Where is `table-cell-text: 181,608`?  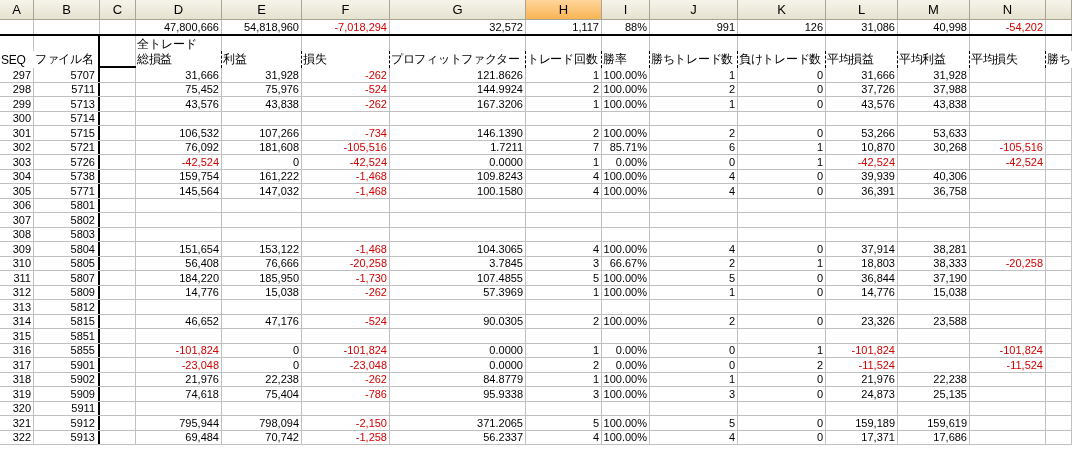 table-cell-text: 181,608 is located at coordinates (279, 147).